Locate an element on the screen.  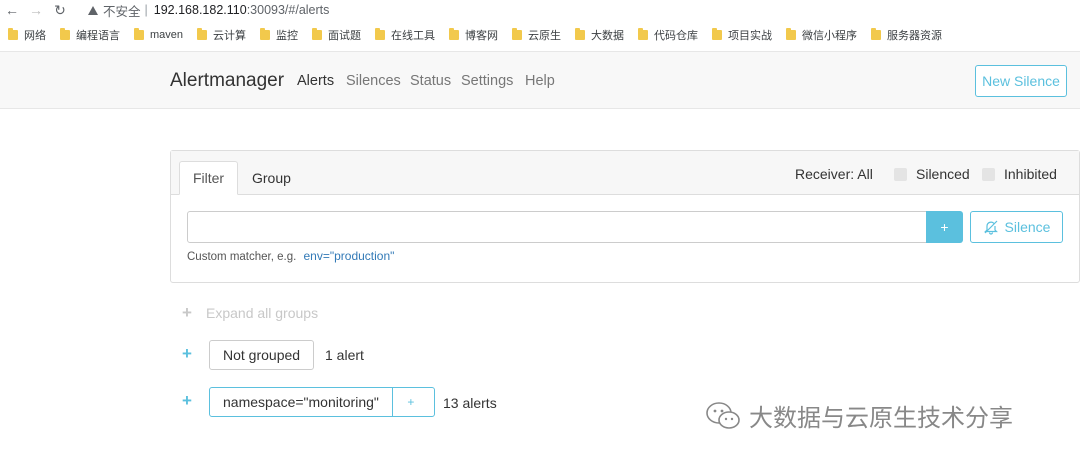
bookmark-folder: 在线工具 is located at coordinates (405, 35).